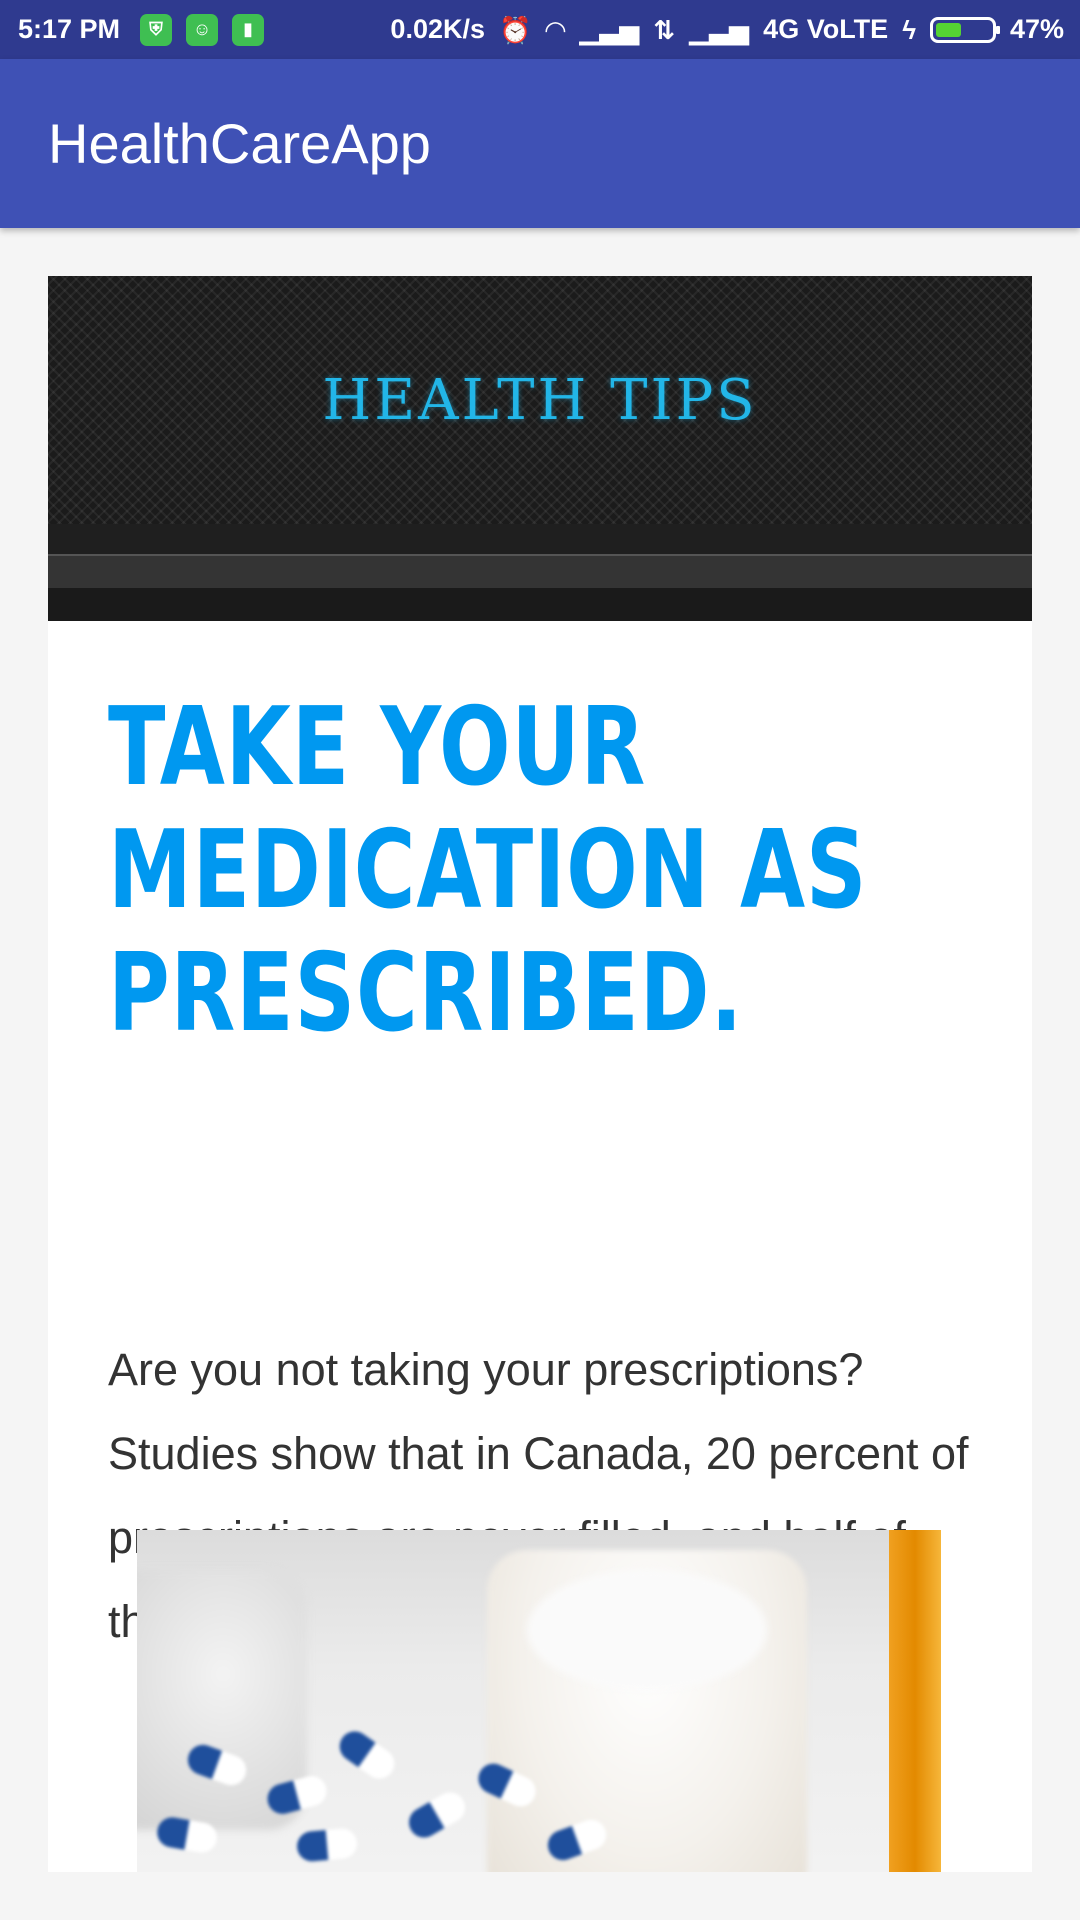 The height and width of the screenshot is (1920, 1080). I want to click on article-headline: TAKE YOUR MEDICATION AS PRESCRIBED., so click(488, 870).